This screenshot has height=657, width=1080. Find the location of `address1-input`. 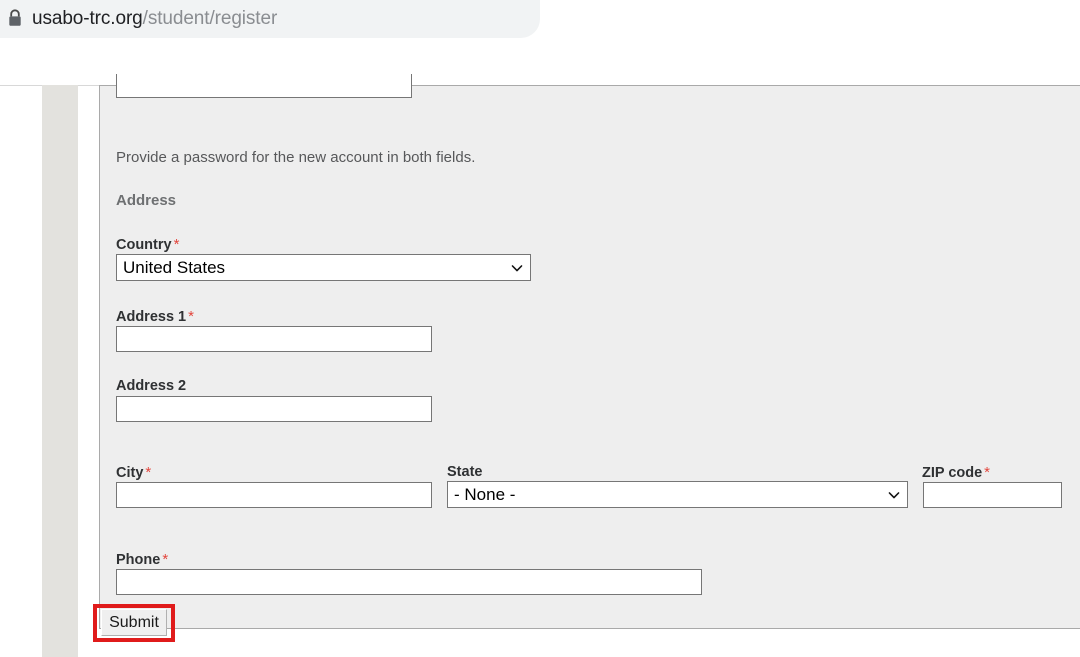

address1-input is located at coordinates (274, 339).